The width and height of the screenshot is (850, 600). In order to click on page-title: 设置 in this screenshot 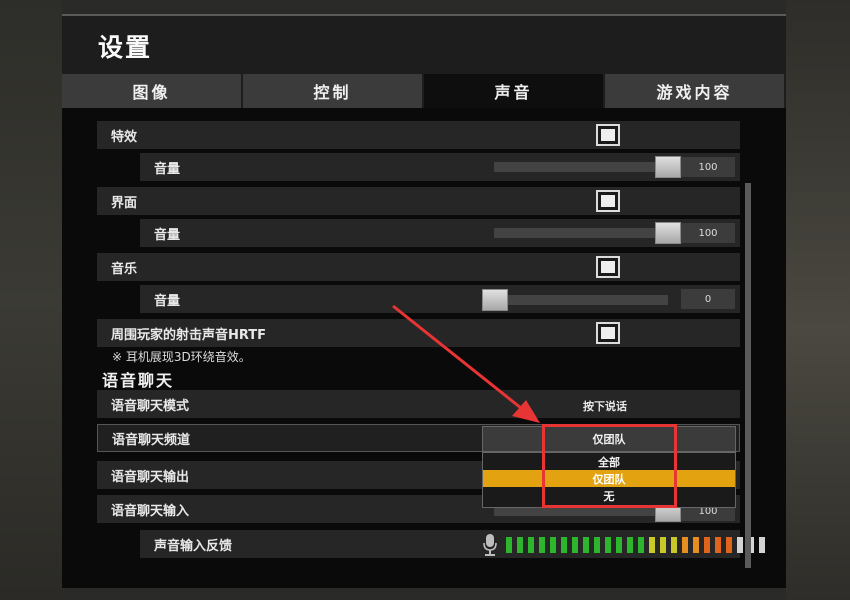, I will do `click(125, 47)`.